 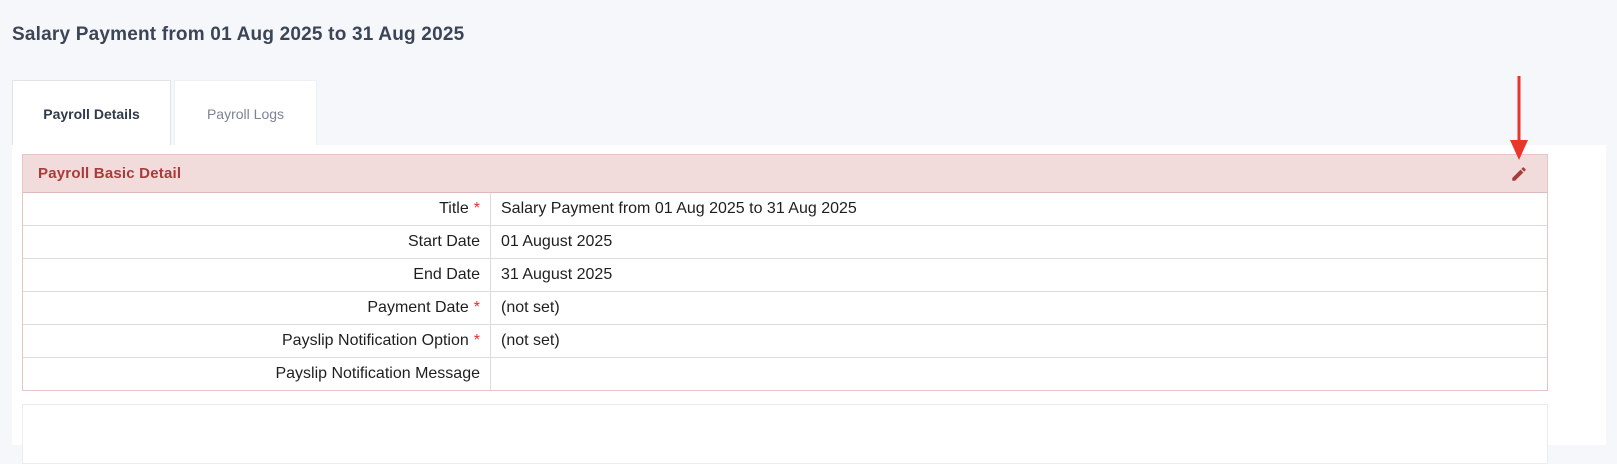 What do you see at coordinates (1519, 118) in the screenshot?
I see `down-arrow-icon` at bounding box center [1519, 118].